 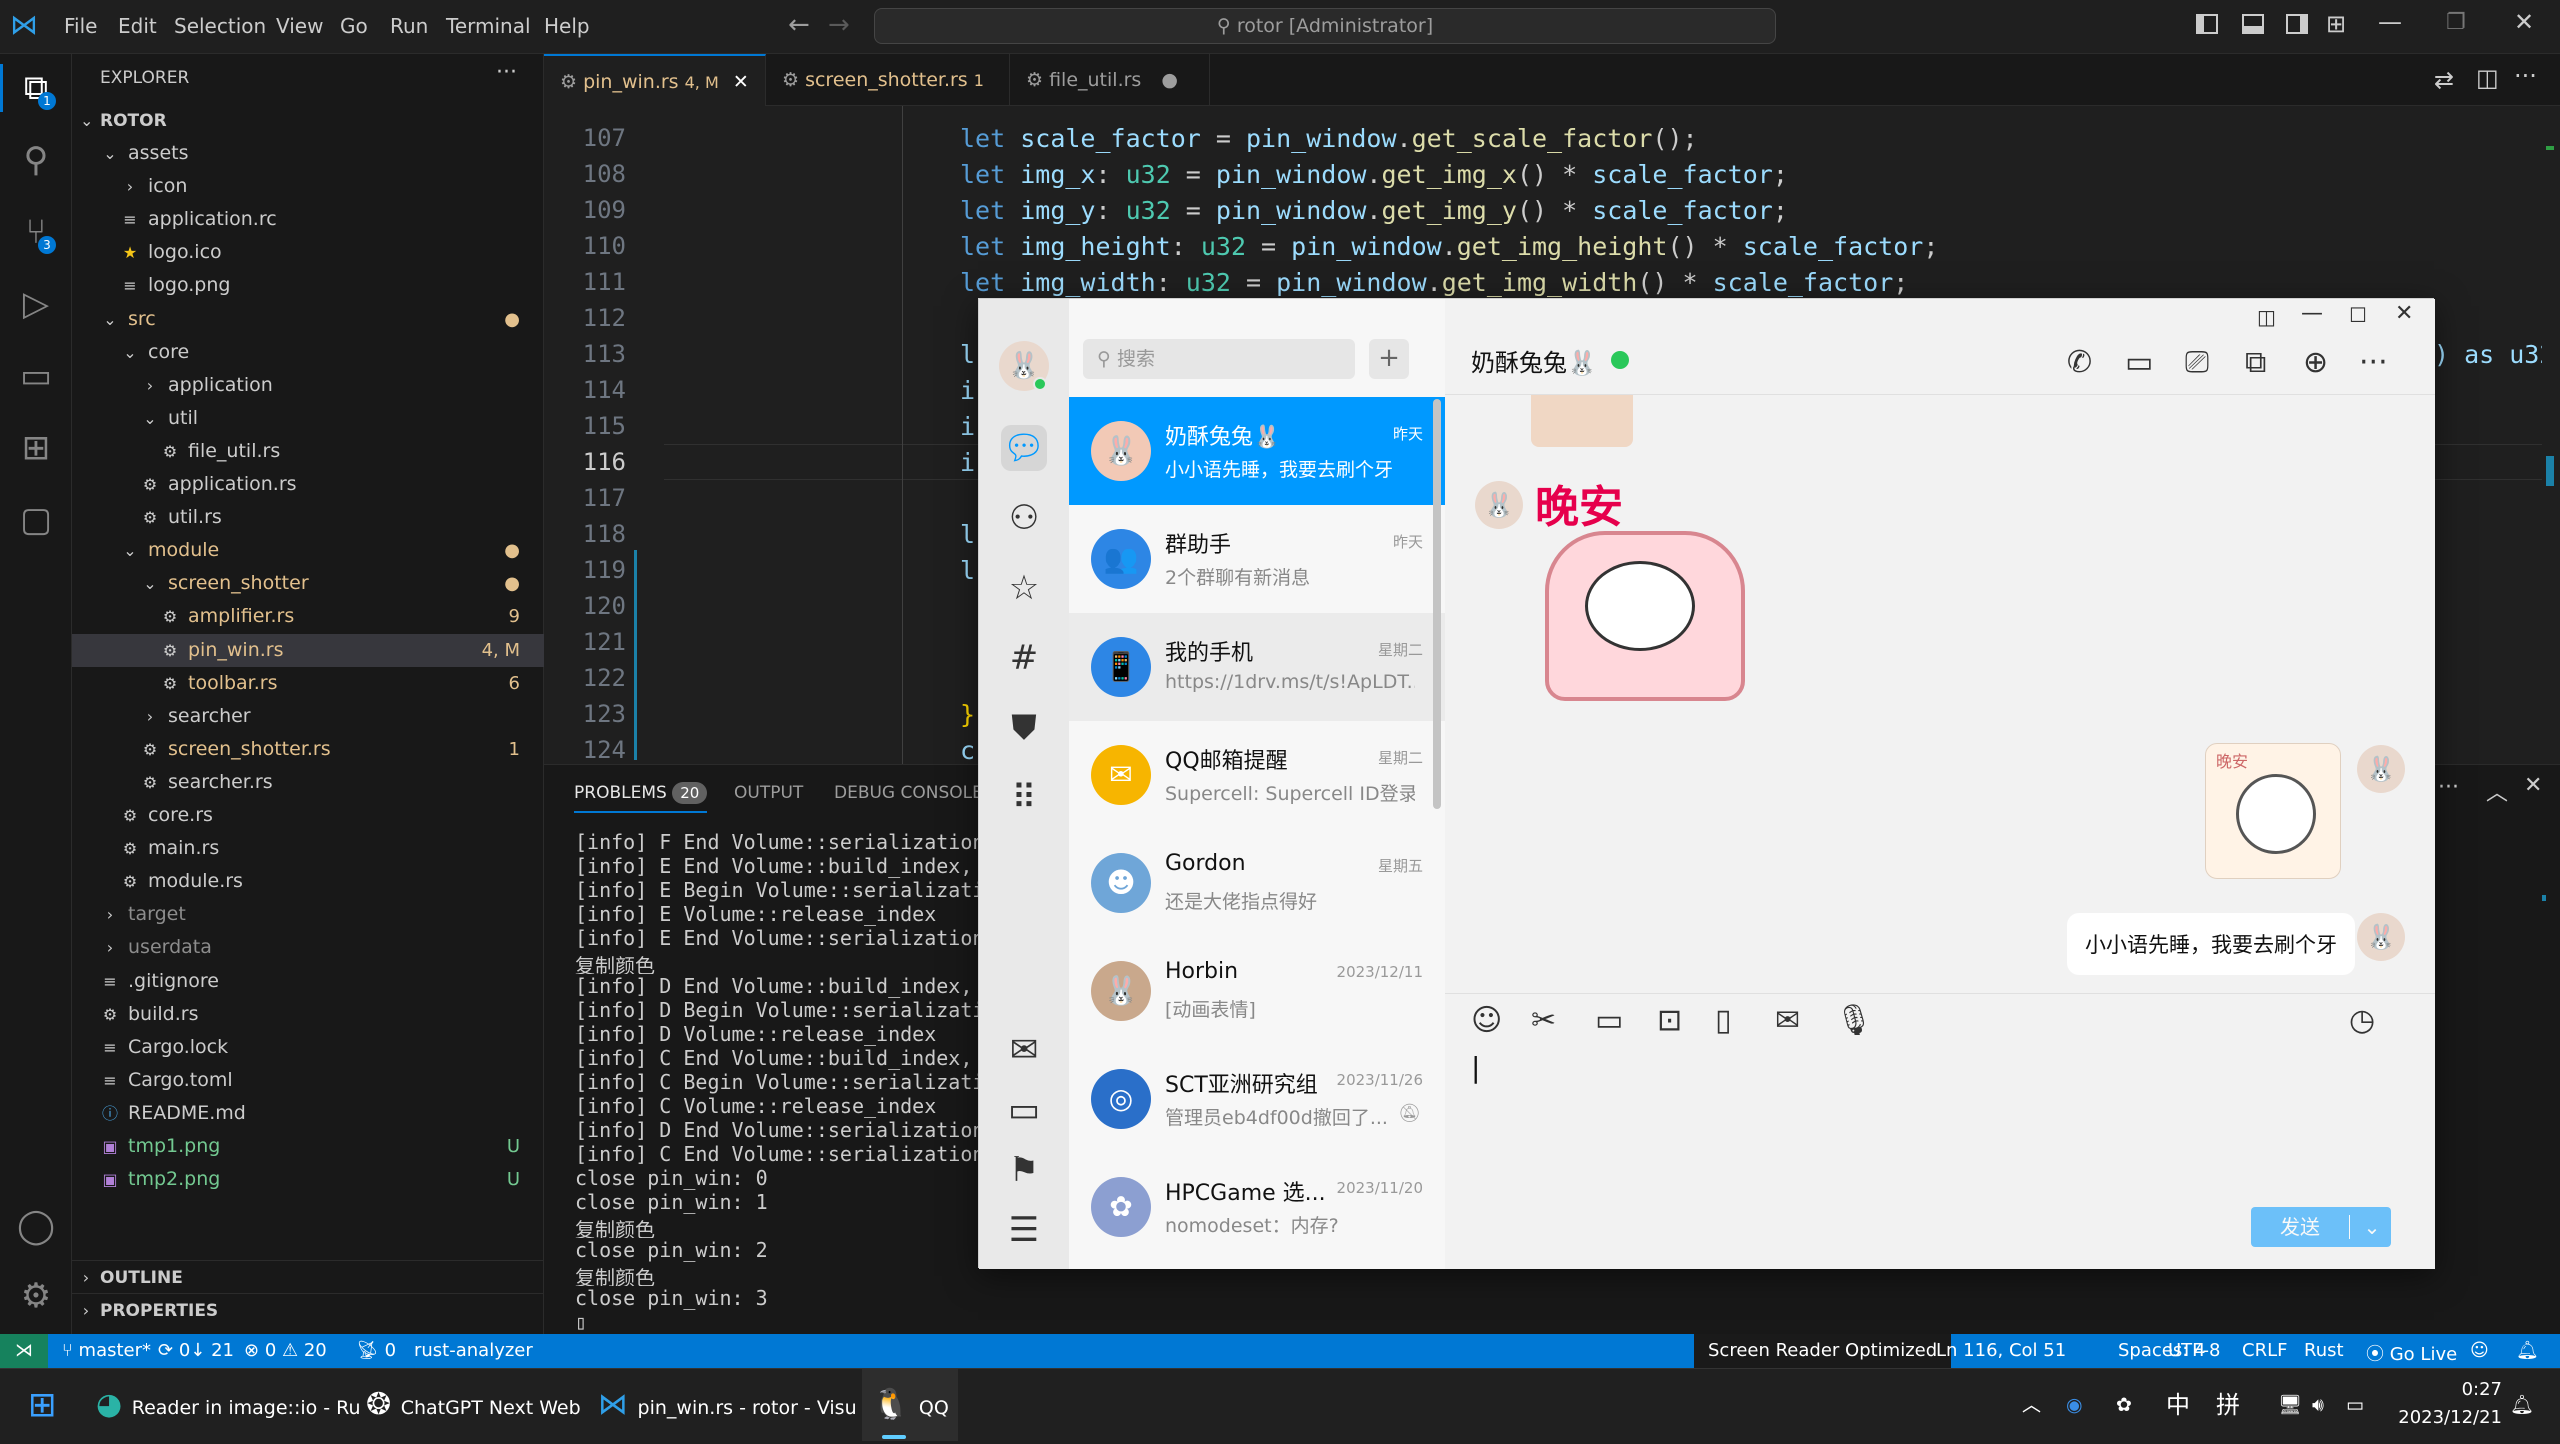 What do you see at coordinates (2324, 1350) in the screenshot?
I see `language-mode: Rust` at bounding box center [2324, 1350].